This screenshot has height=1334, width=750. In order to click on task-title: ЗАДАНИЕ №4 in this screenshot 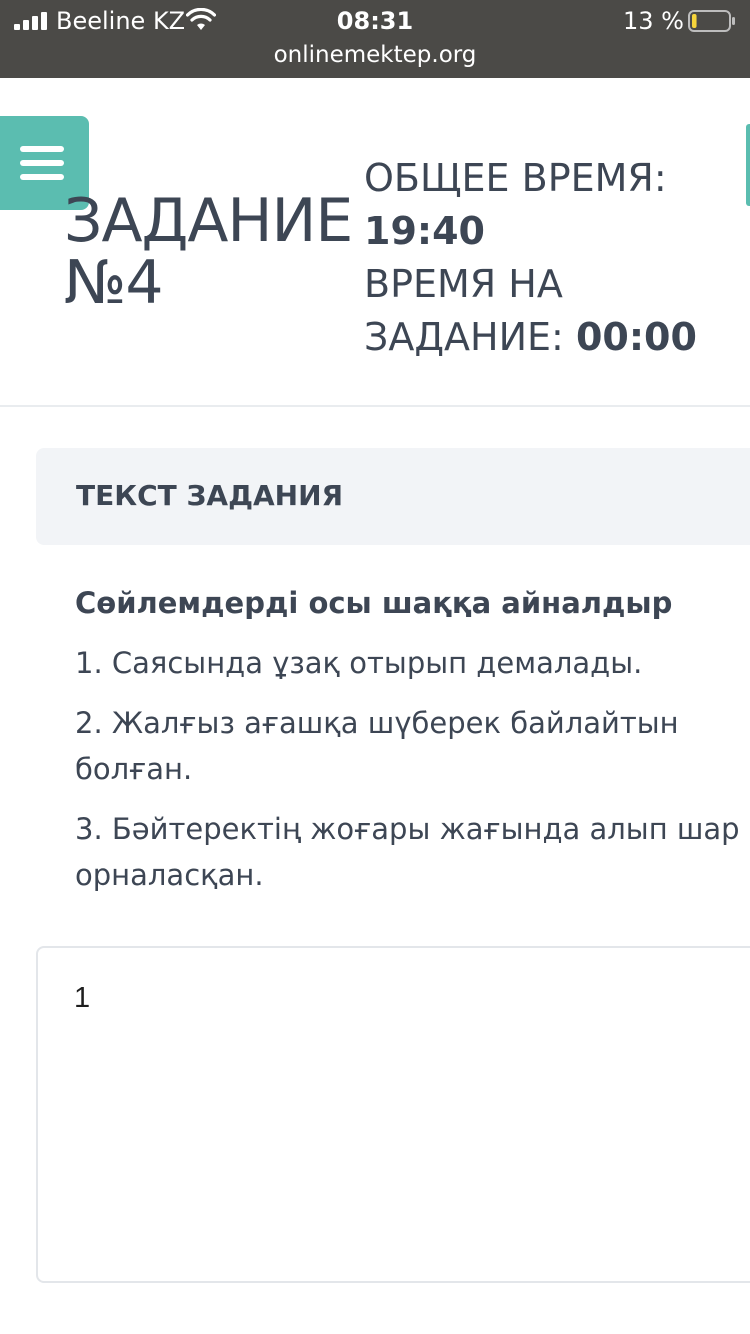, I will do `click(219, 252)`.